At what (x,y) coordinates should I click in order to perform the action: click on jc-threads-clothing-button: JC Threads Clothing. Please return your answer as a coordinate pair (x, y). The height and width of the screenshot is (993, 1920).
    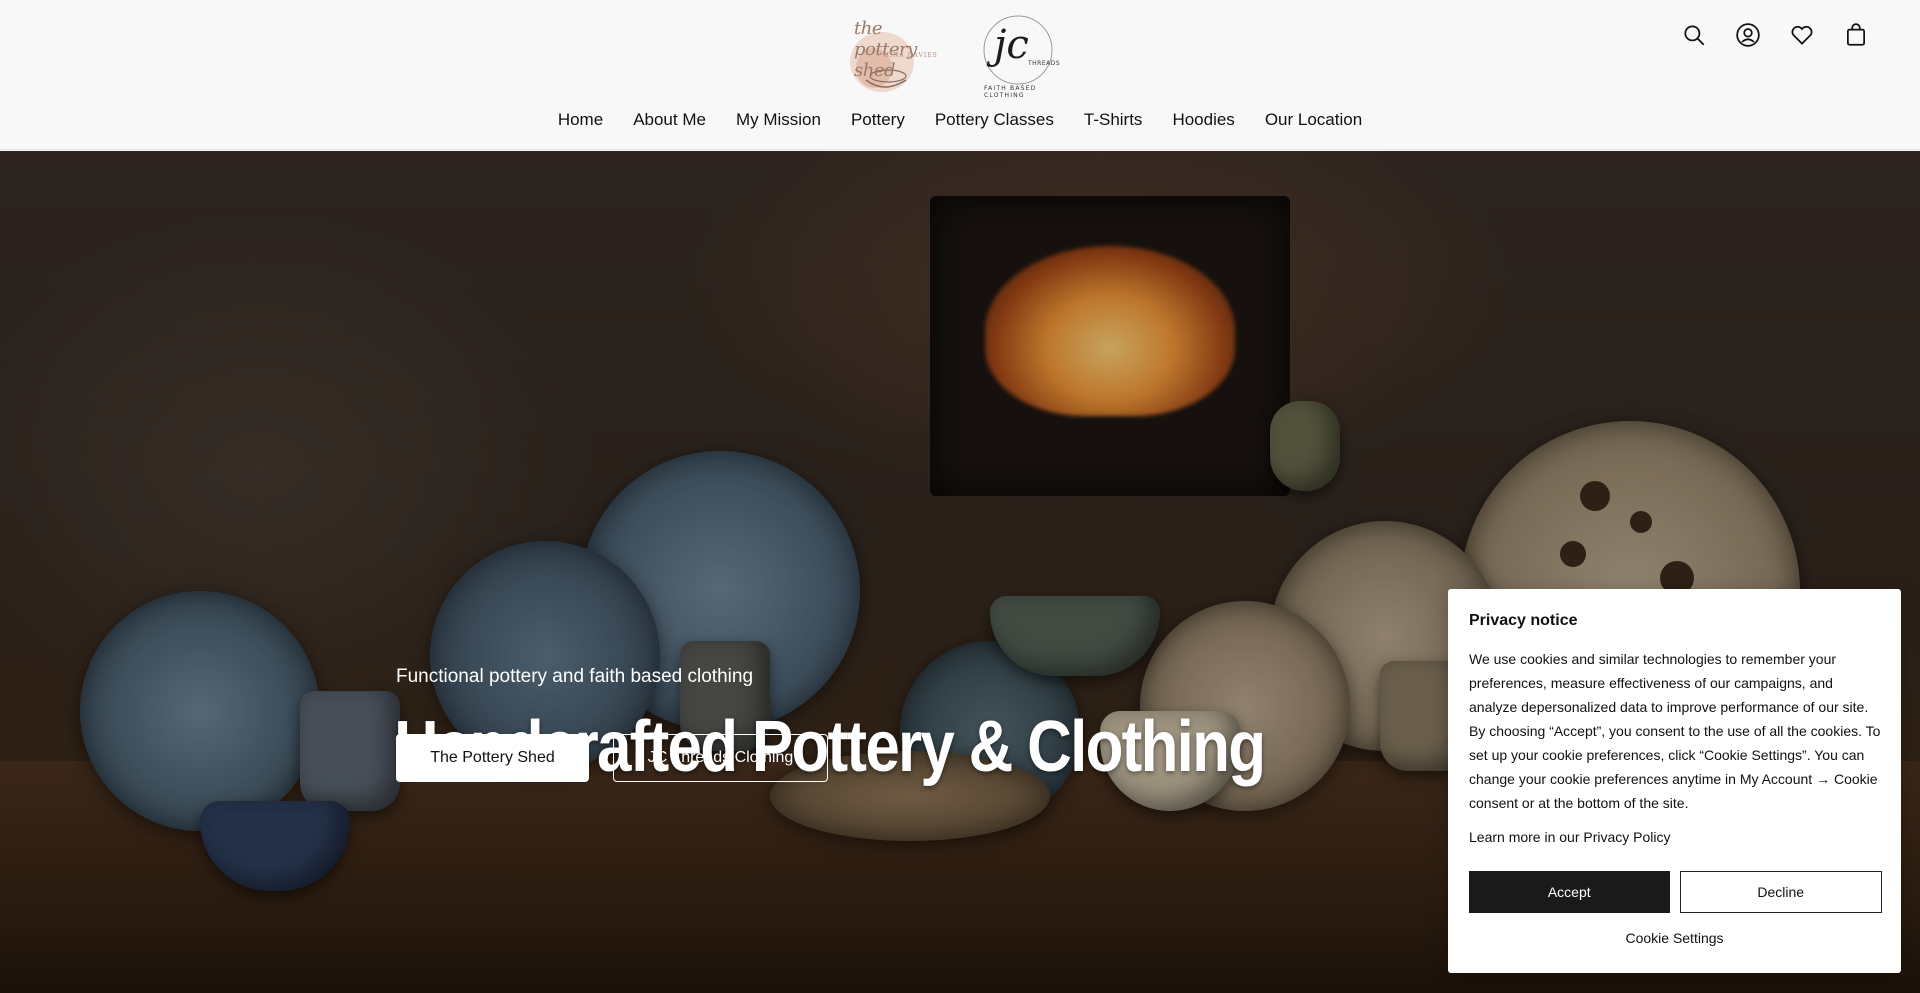
    Looking at the image, I should click on (720, 758).